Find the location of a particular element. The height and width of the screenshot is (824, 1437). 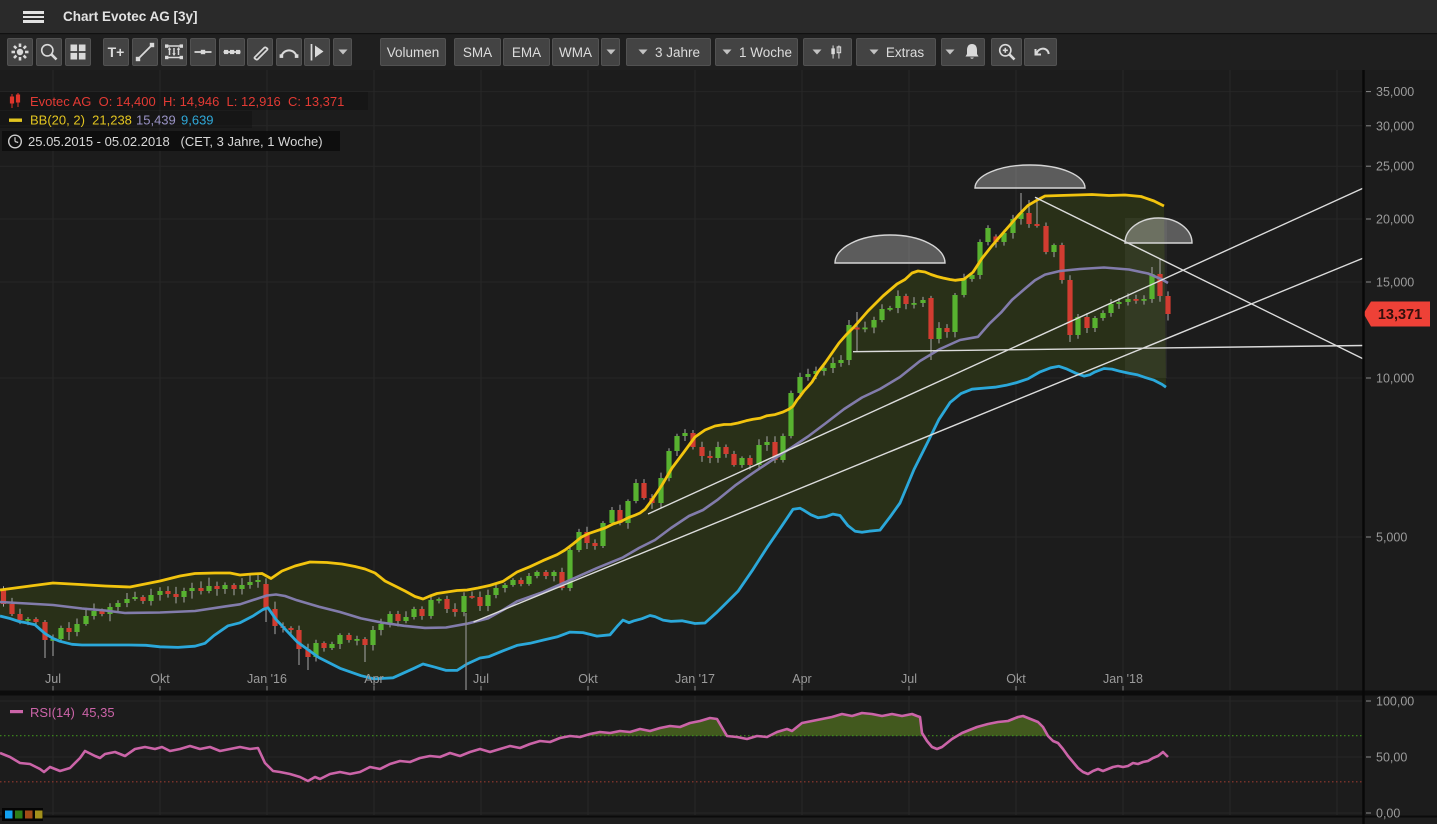

svg-text: 15,000 is located at coordinates (1395, 283).